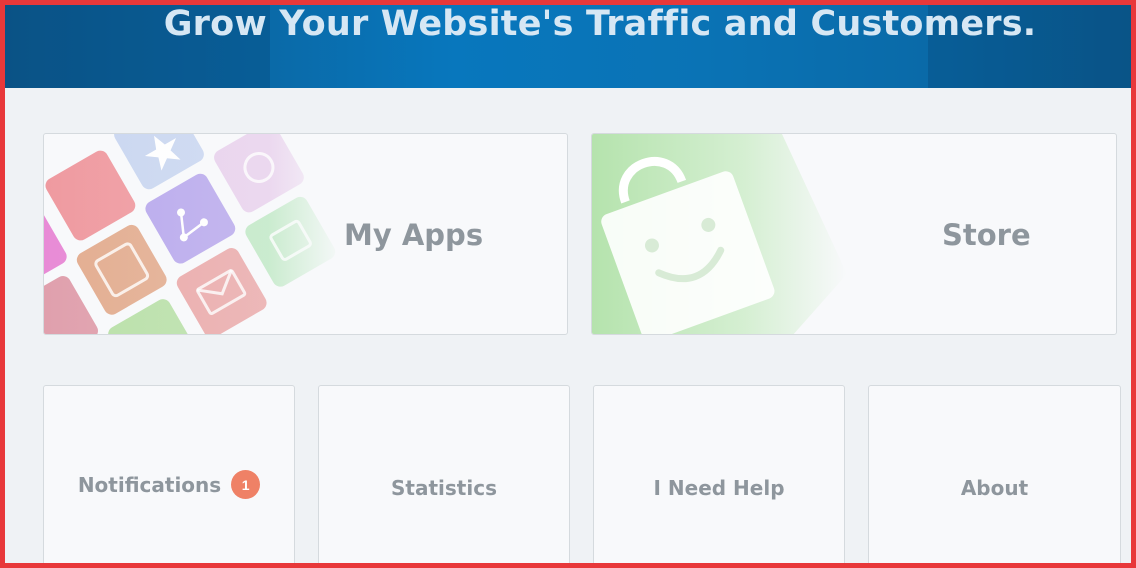 The width and height of the screenshot is (1136, 568). I want to click on about-tile: About, so click(994, 476).